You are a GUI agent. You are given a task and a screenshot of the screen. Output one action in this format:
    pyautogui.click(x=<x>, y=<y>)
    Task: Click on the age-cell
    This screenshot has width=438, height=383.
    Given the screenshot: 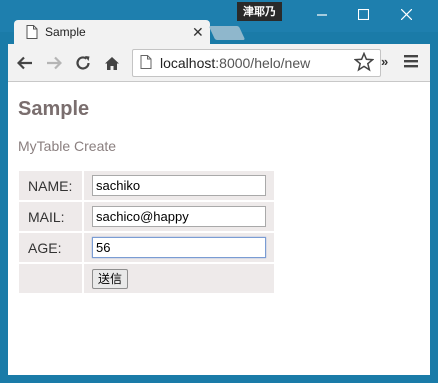 What is the action you would take?
    pyautogui.click(x=179, y=247)
    